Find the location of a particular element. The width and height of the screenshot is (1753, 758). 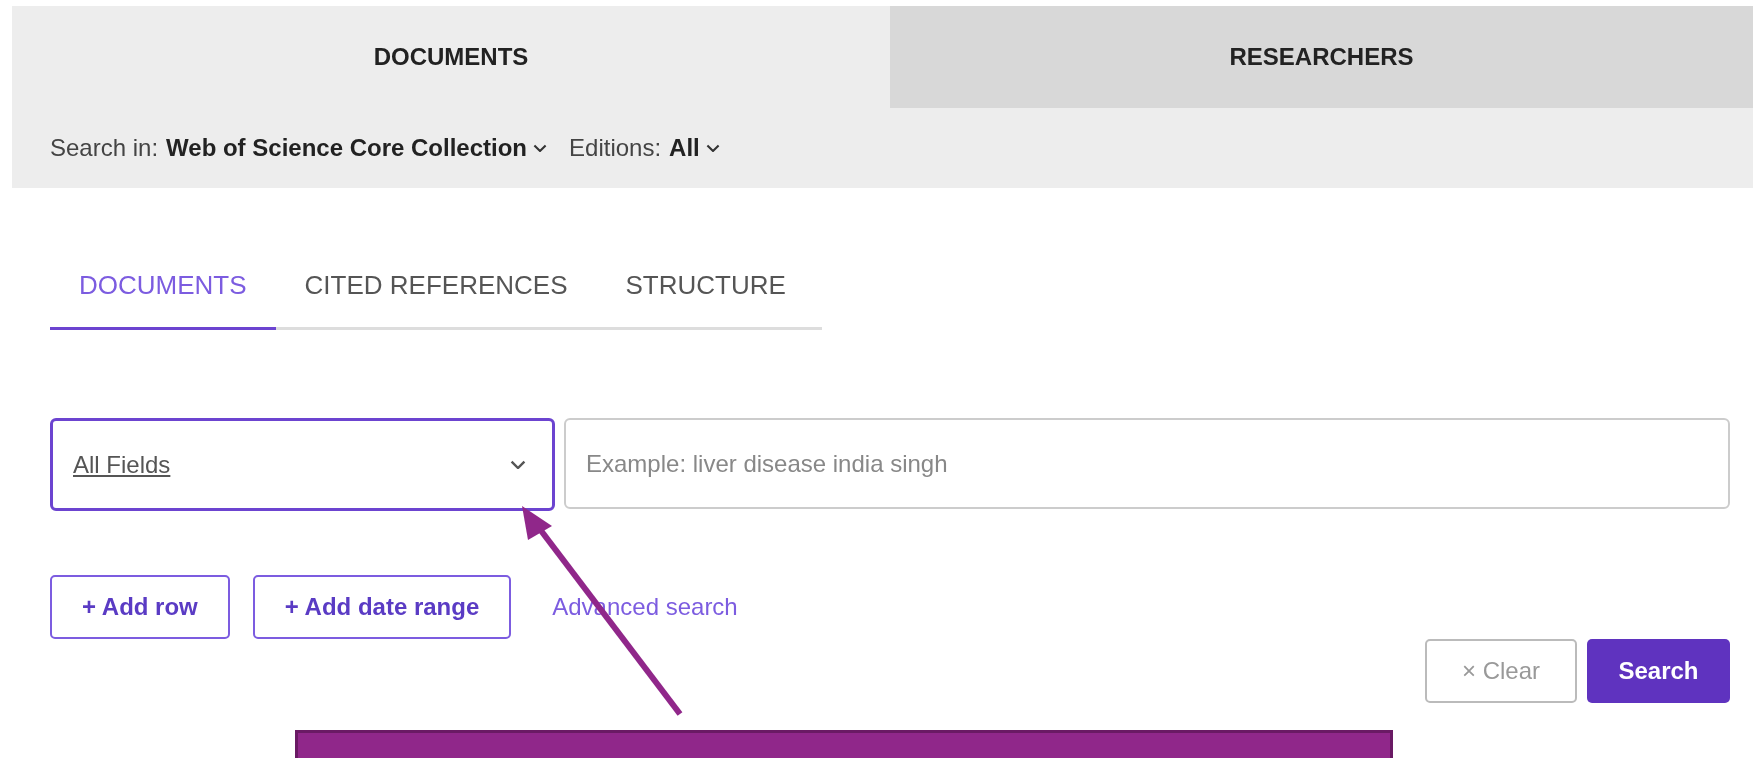

search-in-label: Search in: is located at coordinates (104, 148).